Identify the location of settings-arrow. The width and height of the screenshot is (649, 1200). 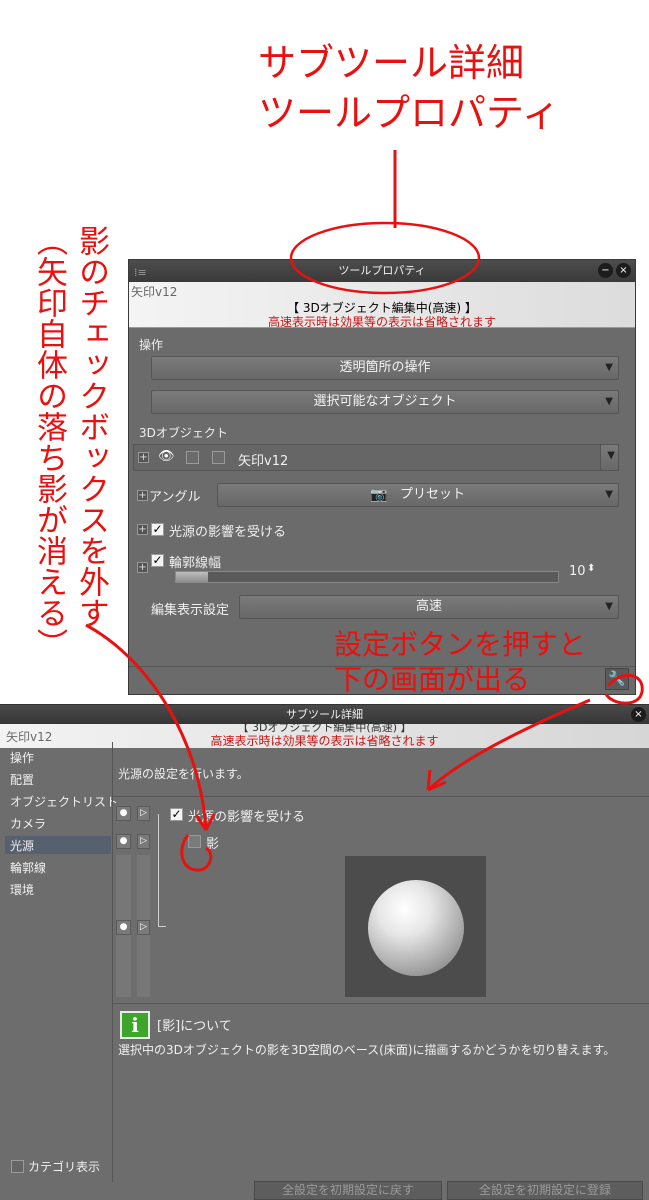
(508, 745).